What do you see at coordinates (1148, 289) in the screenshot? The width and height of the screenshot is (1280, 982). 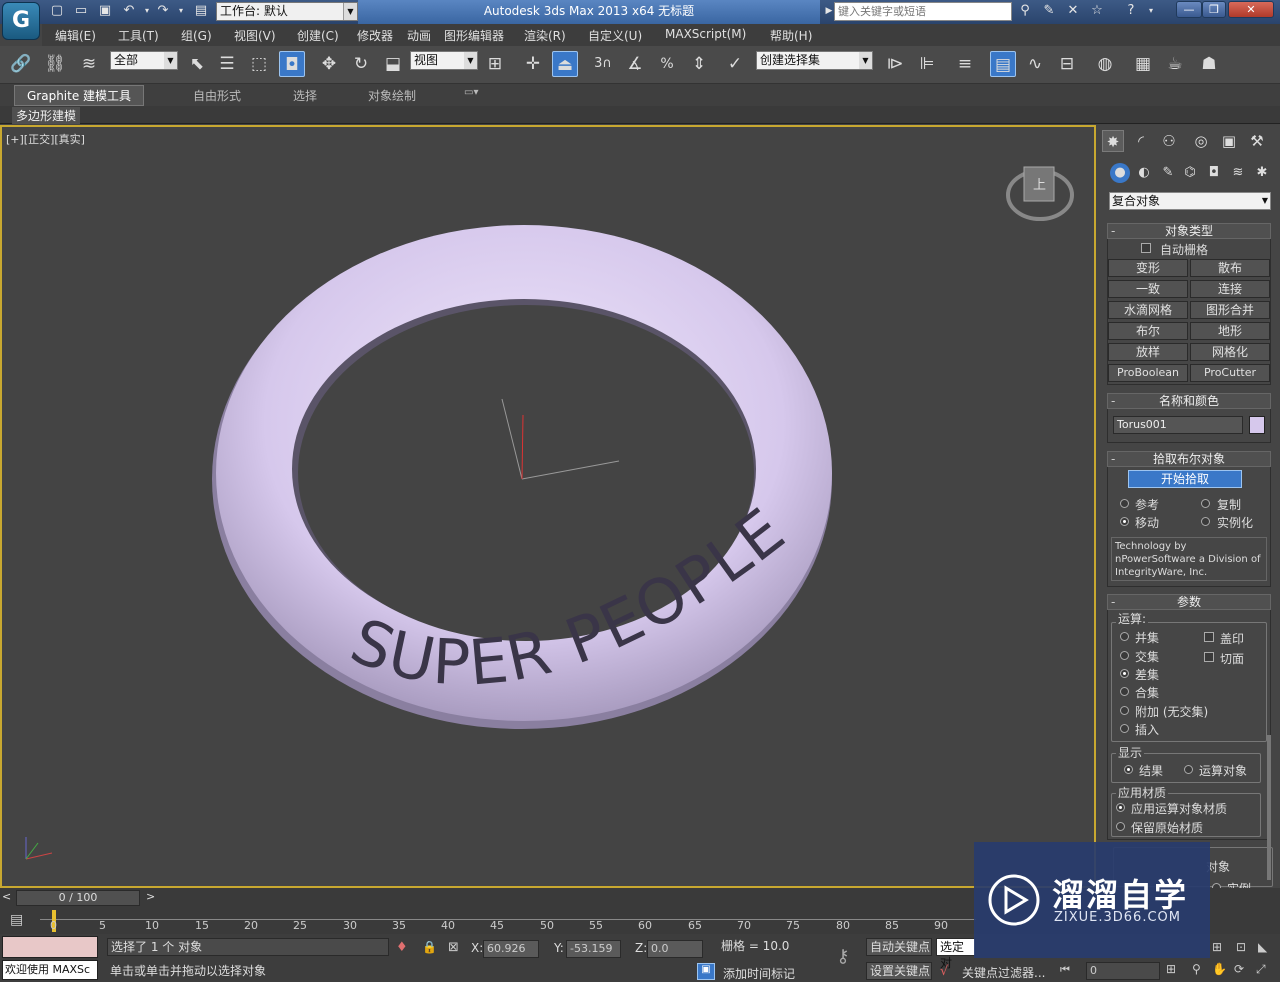 I see `conform-button: 一致` at bounding box center [1148, 289].